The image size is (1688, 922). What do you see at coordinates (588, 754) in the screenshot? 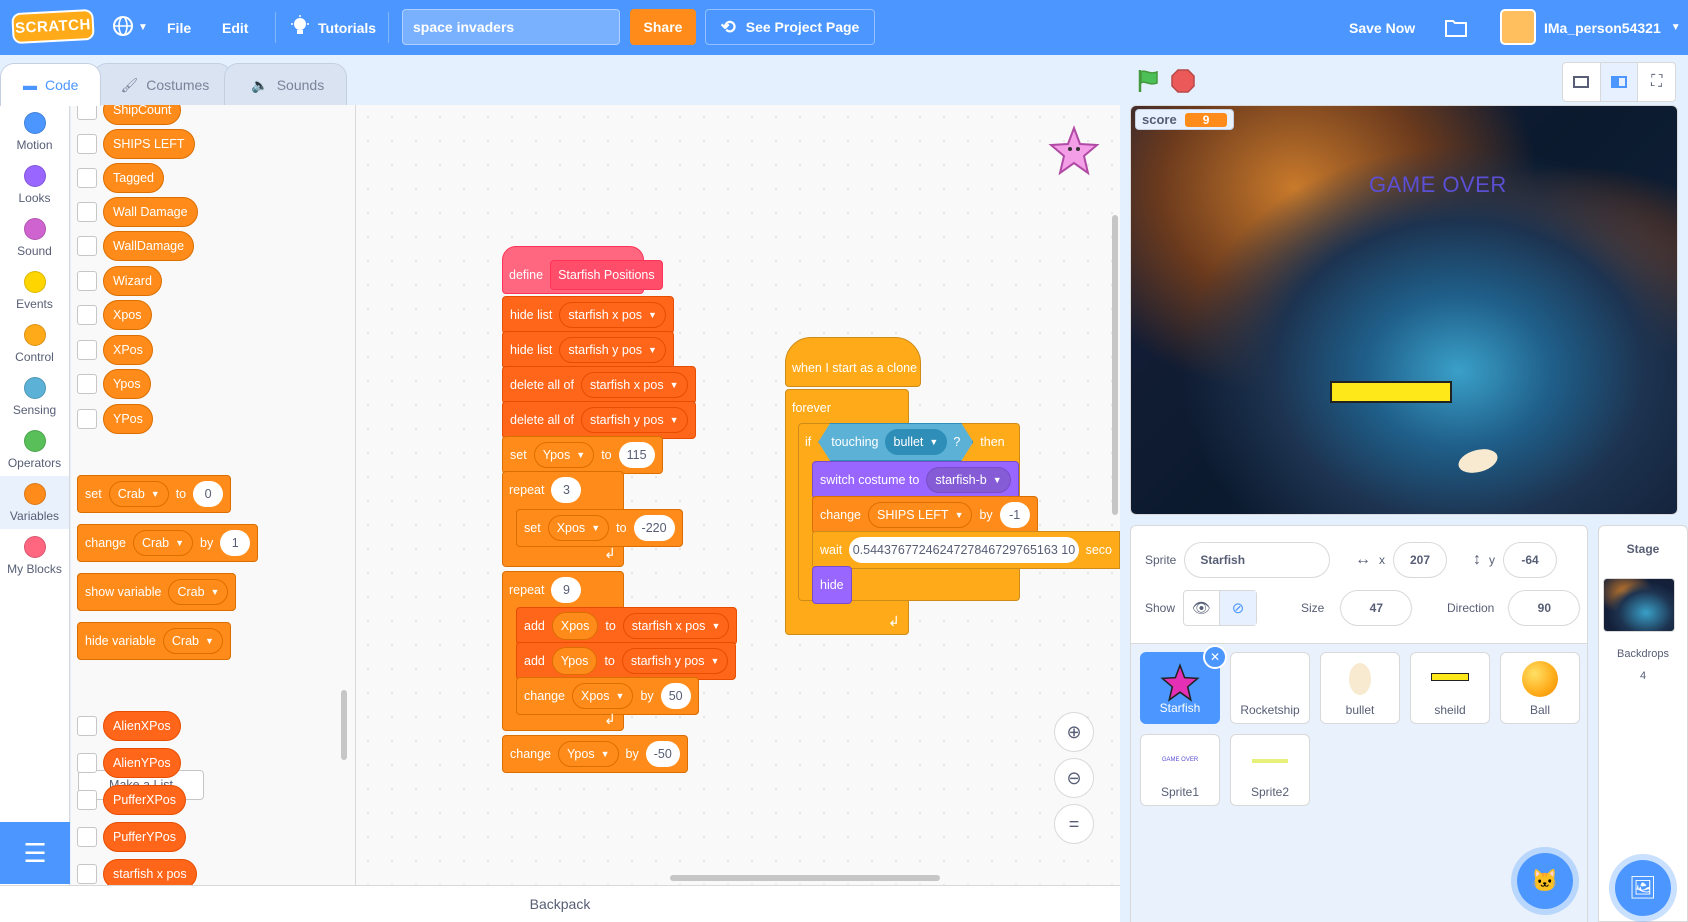
I see `variable-dropdown: Ypos ▼` at bounding box center [588, 754].